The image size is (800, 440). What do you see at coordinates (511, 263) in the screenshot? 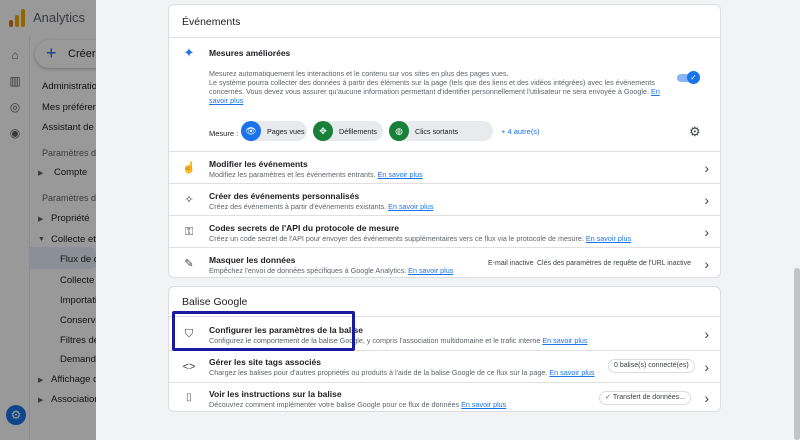
I see `email-redaction-status: E-mail inactive` at bounding box center [511, 263].